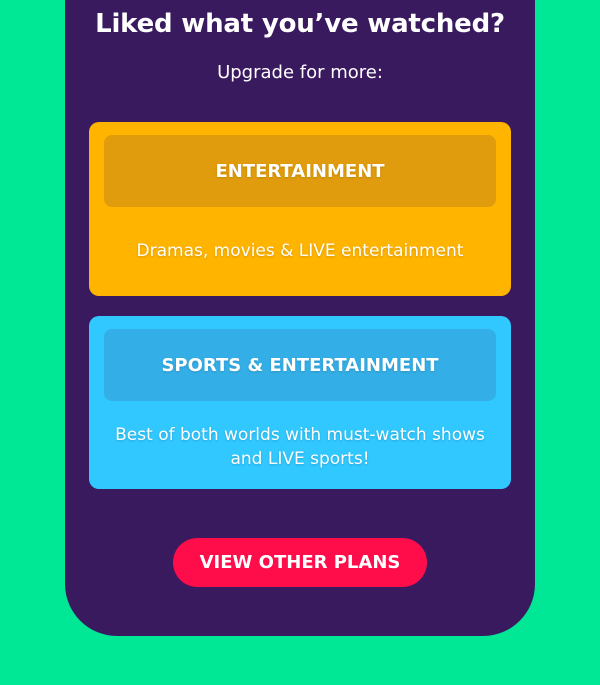 This screenshot has width=600, height=685. I want to click on promo-title: Liked what you’ve watched?, so click(300, 24).